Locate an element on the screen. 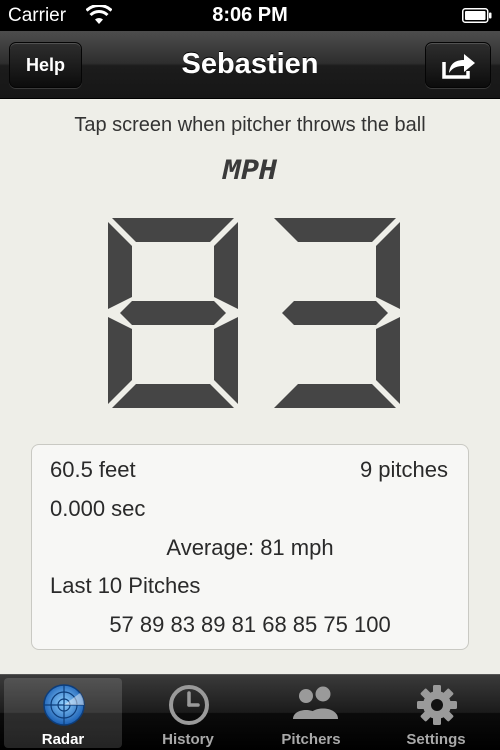 The height and width of the screenshot is (750, 500). tab-history-label: History is located at coordinates (188, 739).